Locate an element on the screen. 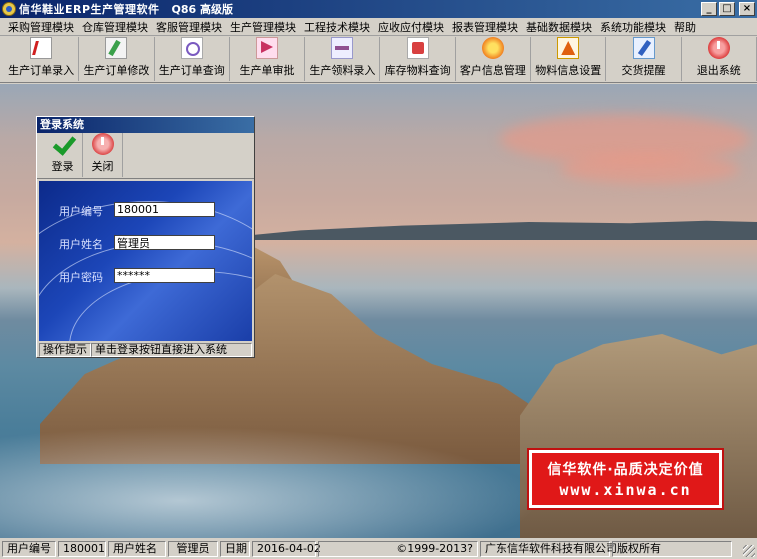 Image resolution: width=757 pixels, height=559 pixels. cloud-shape is located at coordinates (650, 169).